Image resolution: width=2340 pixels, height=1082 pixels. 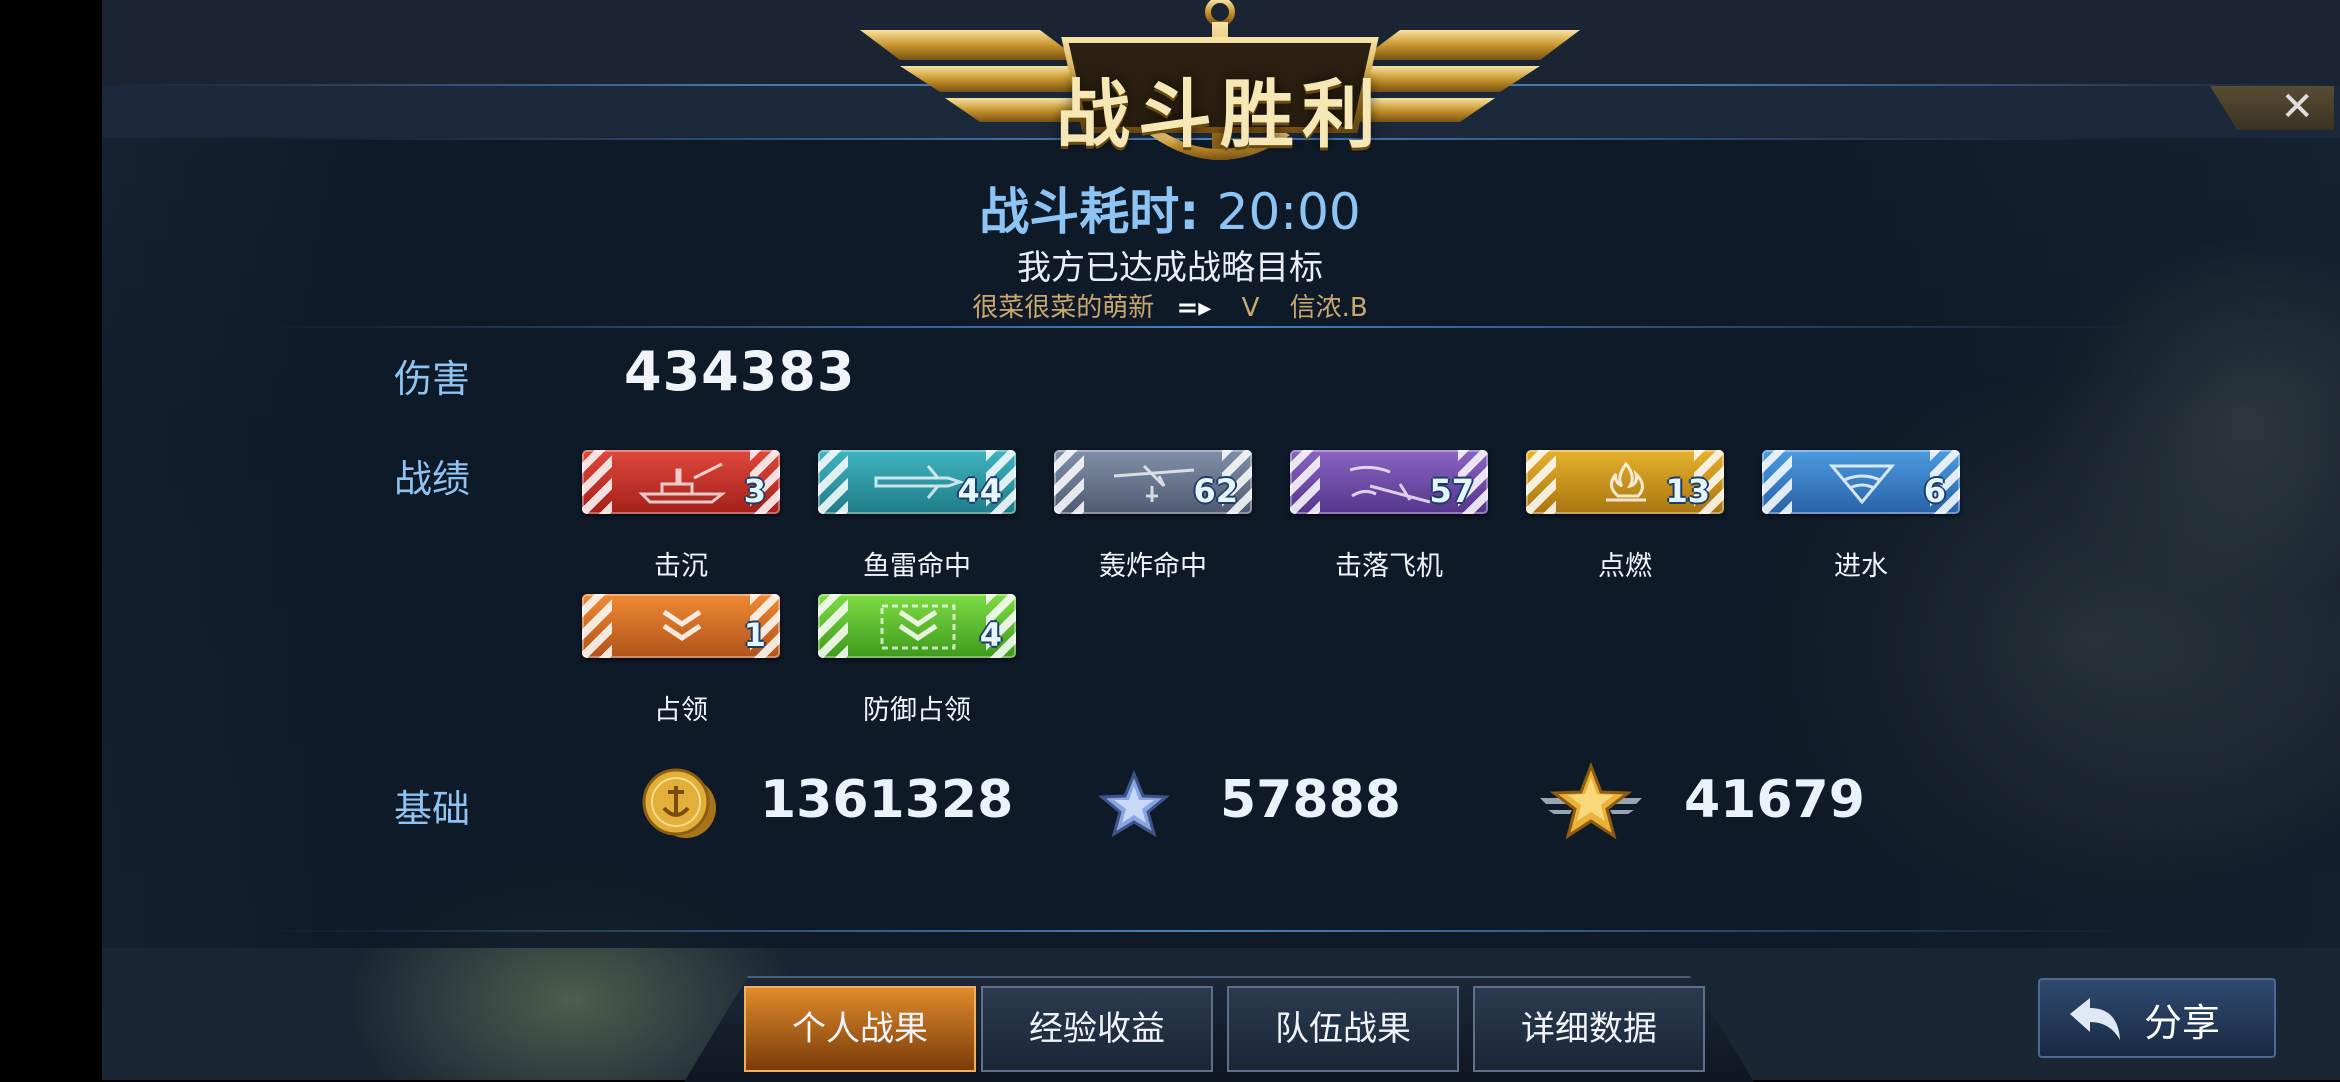 I want to click on record-count: 4, so click(x=990, y=635).